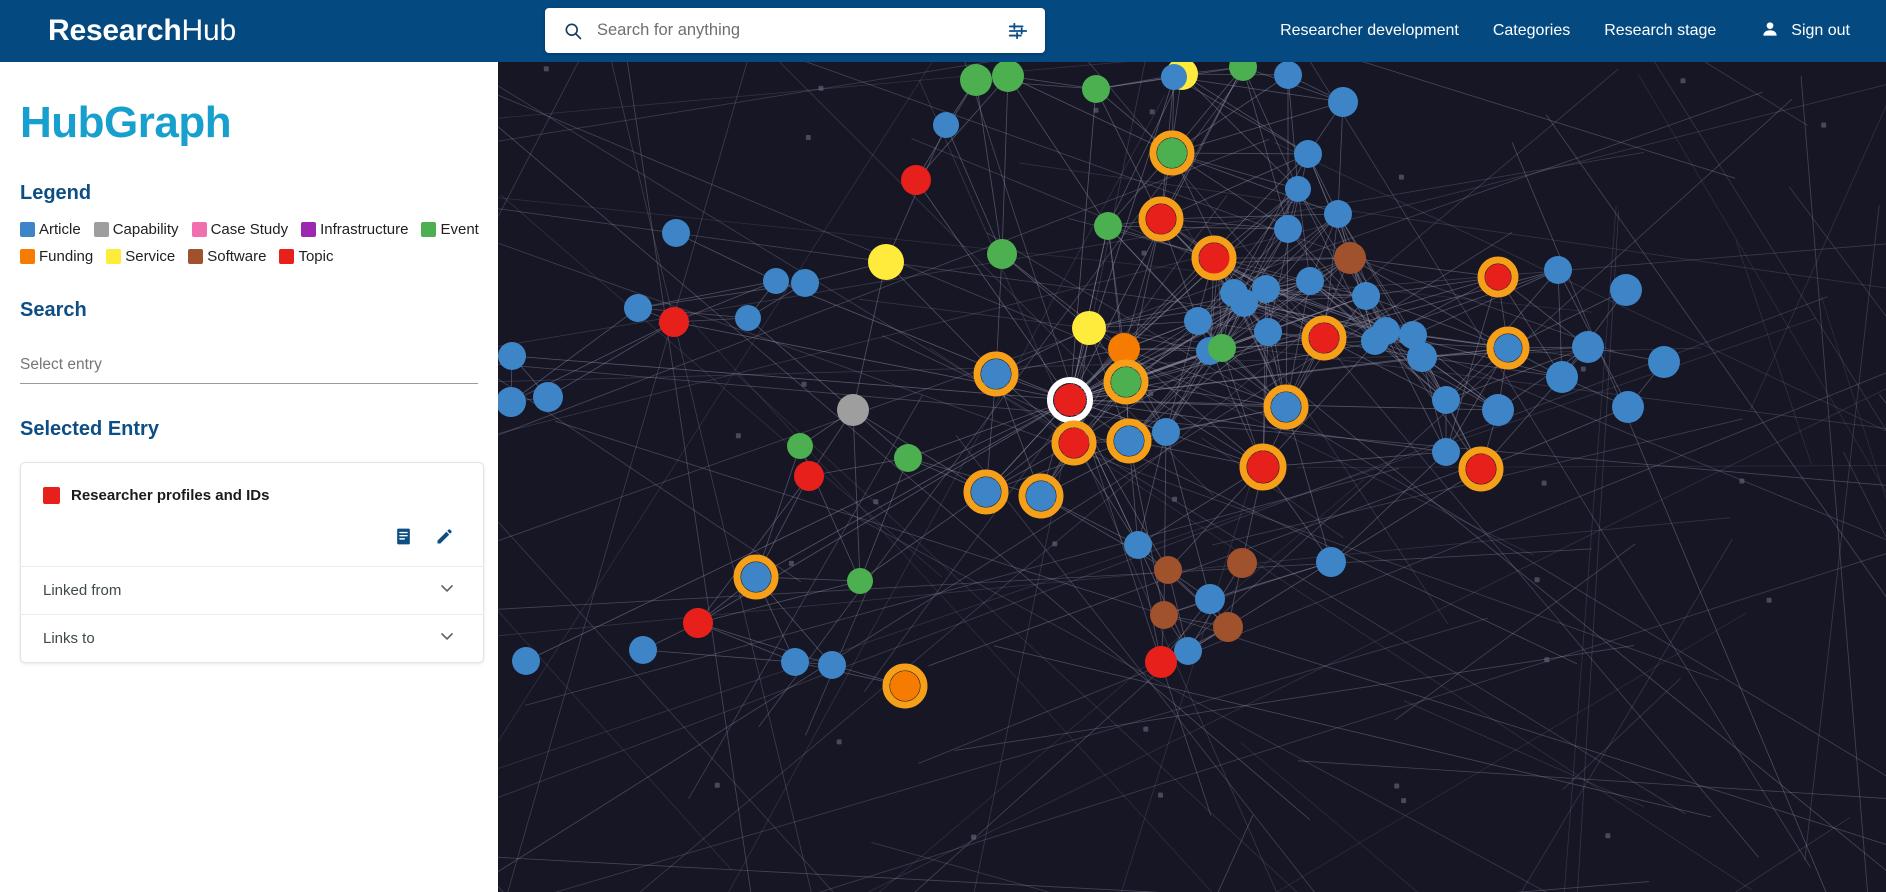 The width and height of the screenshot is (1886, 892). What do you see at coordinates (142, 31) in the screenshot?
I see `brand-logo: ResearchHub` at bounding box center [142, 31].